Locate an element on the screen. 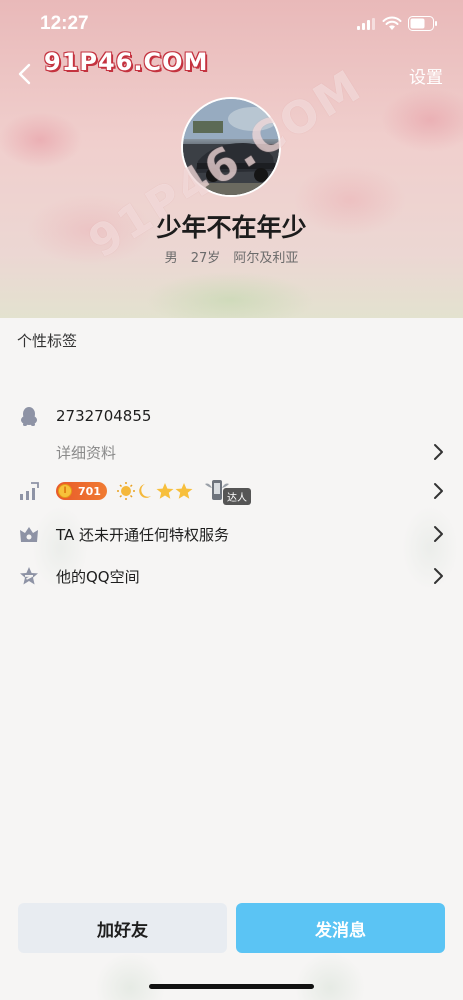  site-watermark: 91P46.COM is located at coordinates (126, 62).